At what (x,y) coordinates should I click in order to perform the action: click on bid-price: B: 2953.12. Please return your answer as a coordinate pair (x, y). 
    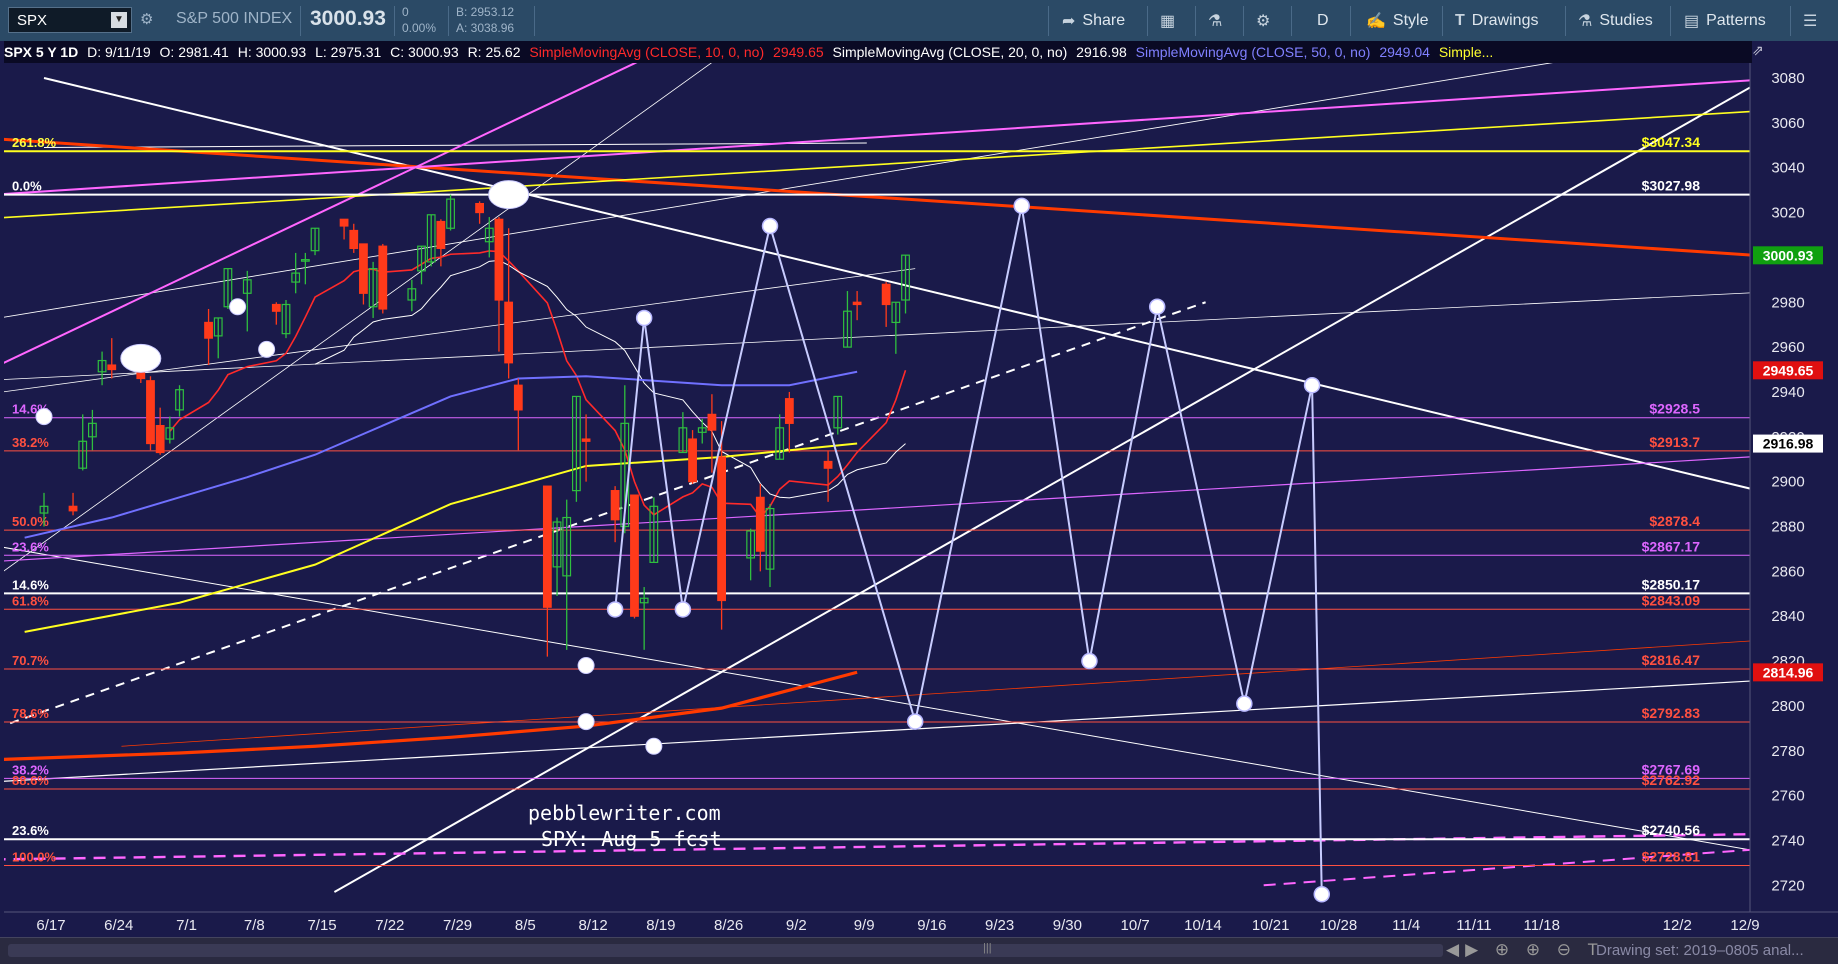
    Looking at the image, I should click on (485, 12).